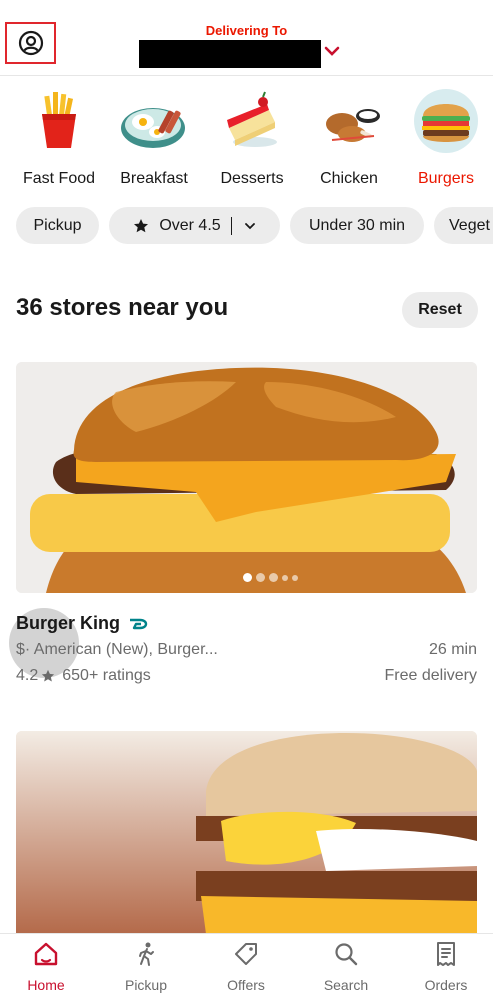 This screenshot has width=493, height=1007. I want to click on breakfast-plate-icon, so click(153, 128).